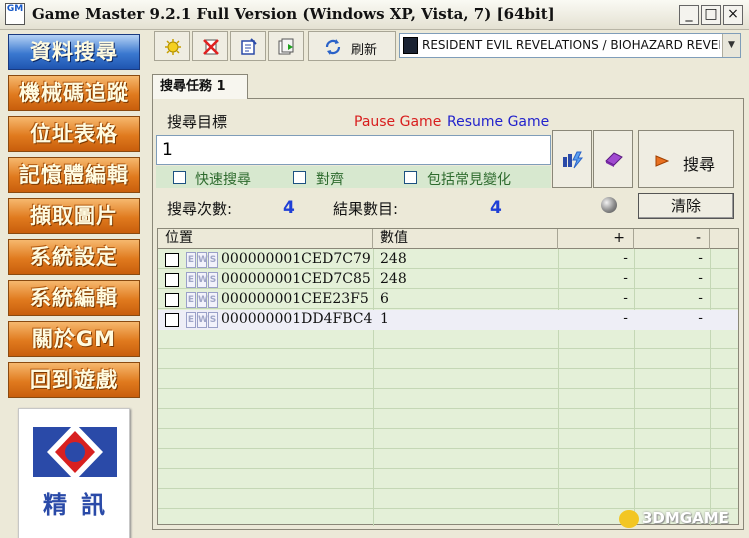 Image resolution: width=749 pixels, height=538 pixels. Describe the element at coordinates (711, 15) in the screenshot. I see `maximize-button: □` at that location.